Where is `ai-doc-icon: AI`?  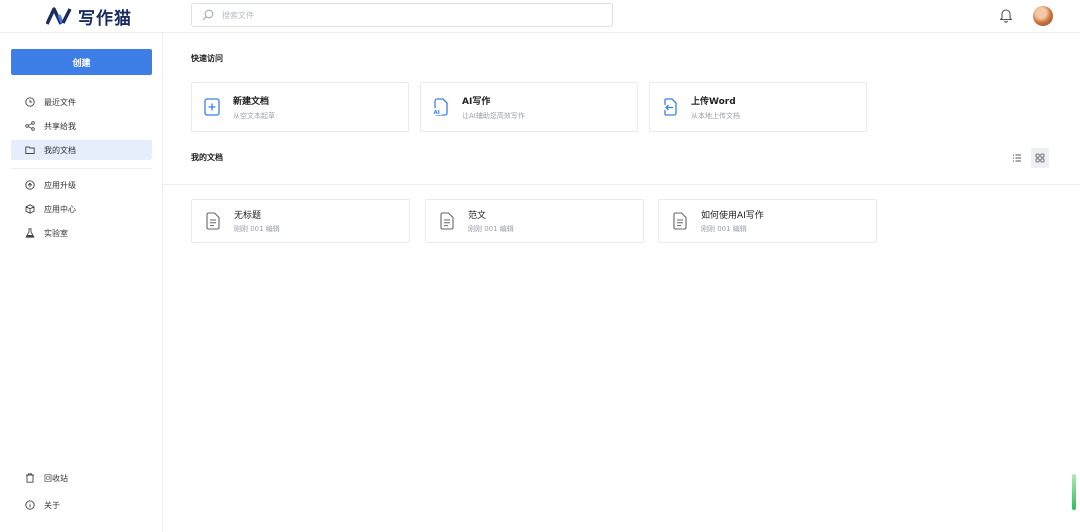 ai-doc-icon: AI is located at coordinates (440, 107).